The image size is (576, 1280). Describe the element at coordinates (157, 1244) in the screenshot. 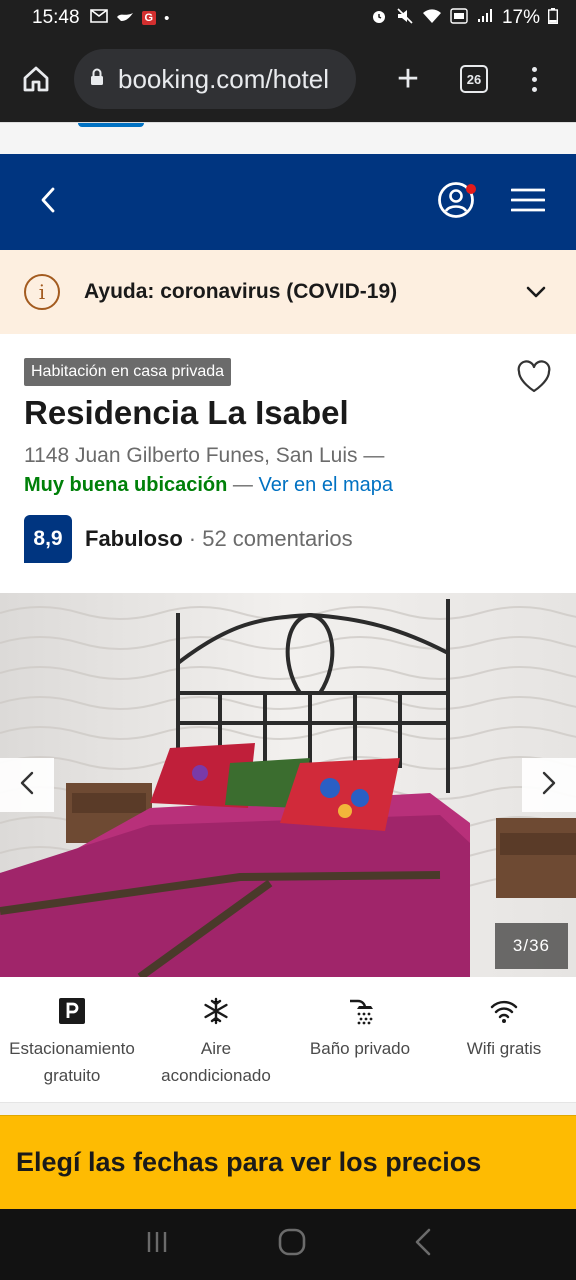

I see `recent-apps-icon` at that location.